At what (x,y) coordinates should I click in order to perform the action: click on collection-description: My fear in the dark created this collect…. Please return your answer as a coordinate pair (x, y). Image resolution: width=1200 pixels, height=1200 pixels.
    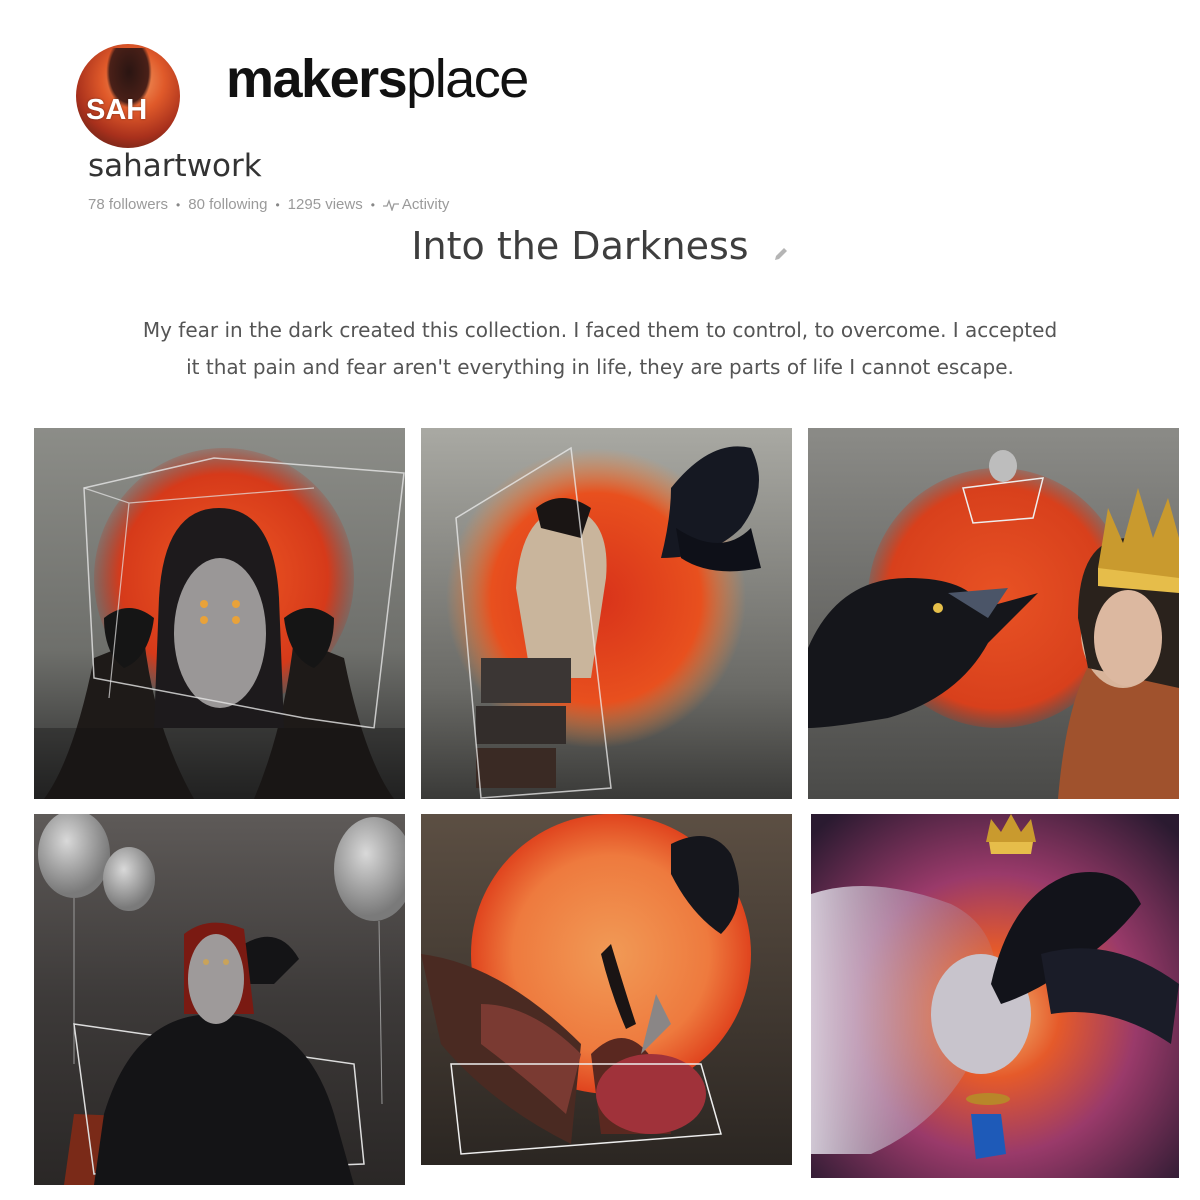
    Looking at the image, I should click on (600, 349).